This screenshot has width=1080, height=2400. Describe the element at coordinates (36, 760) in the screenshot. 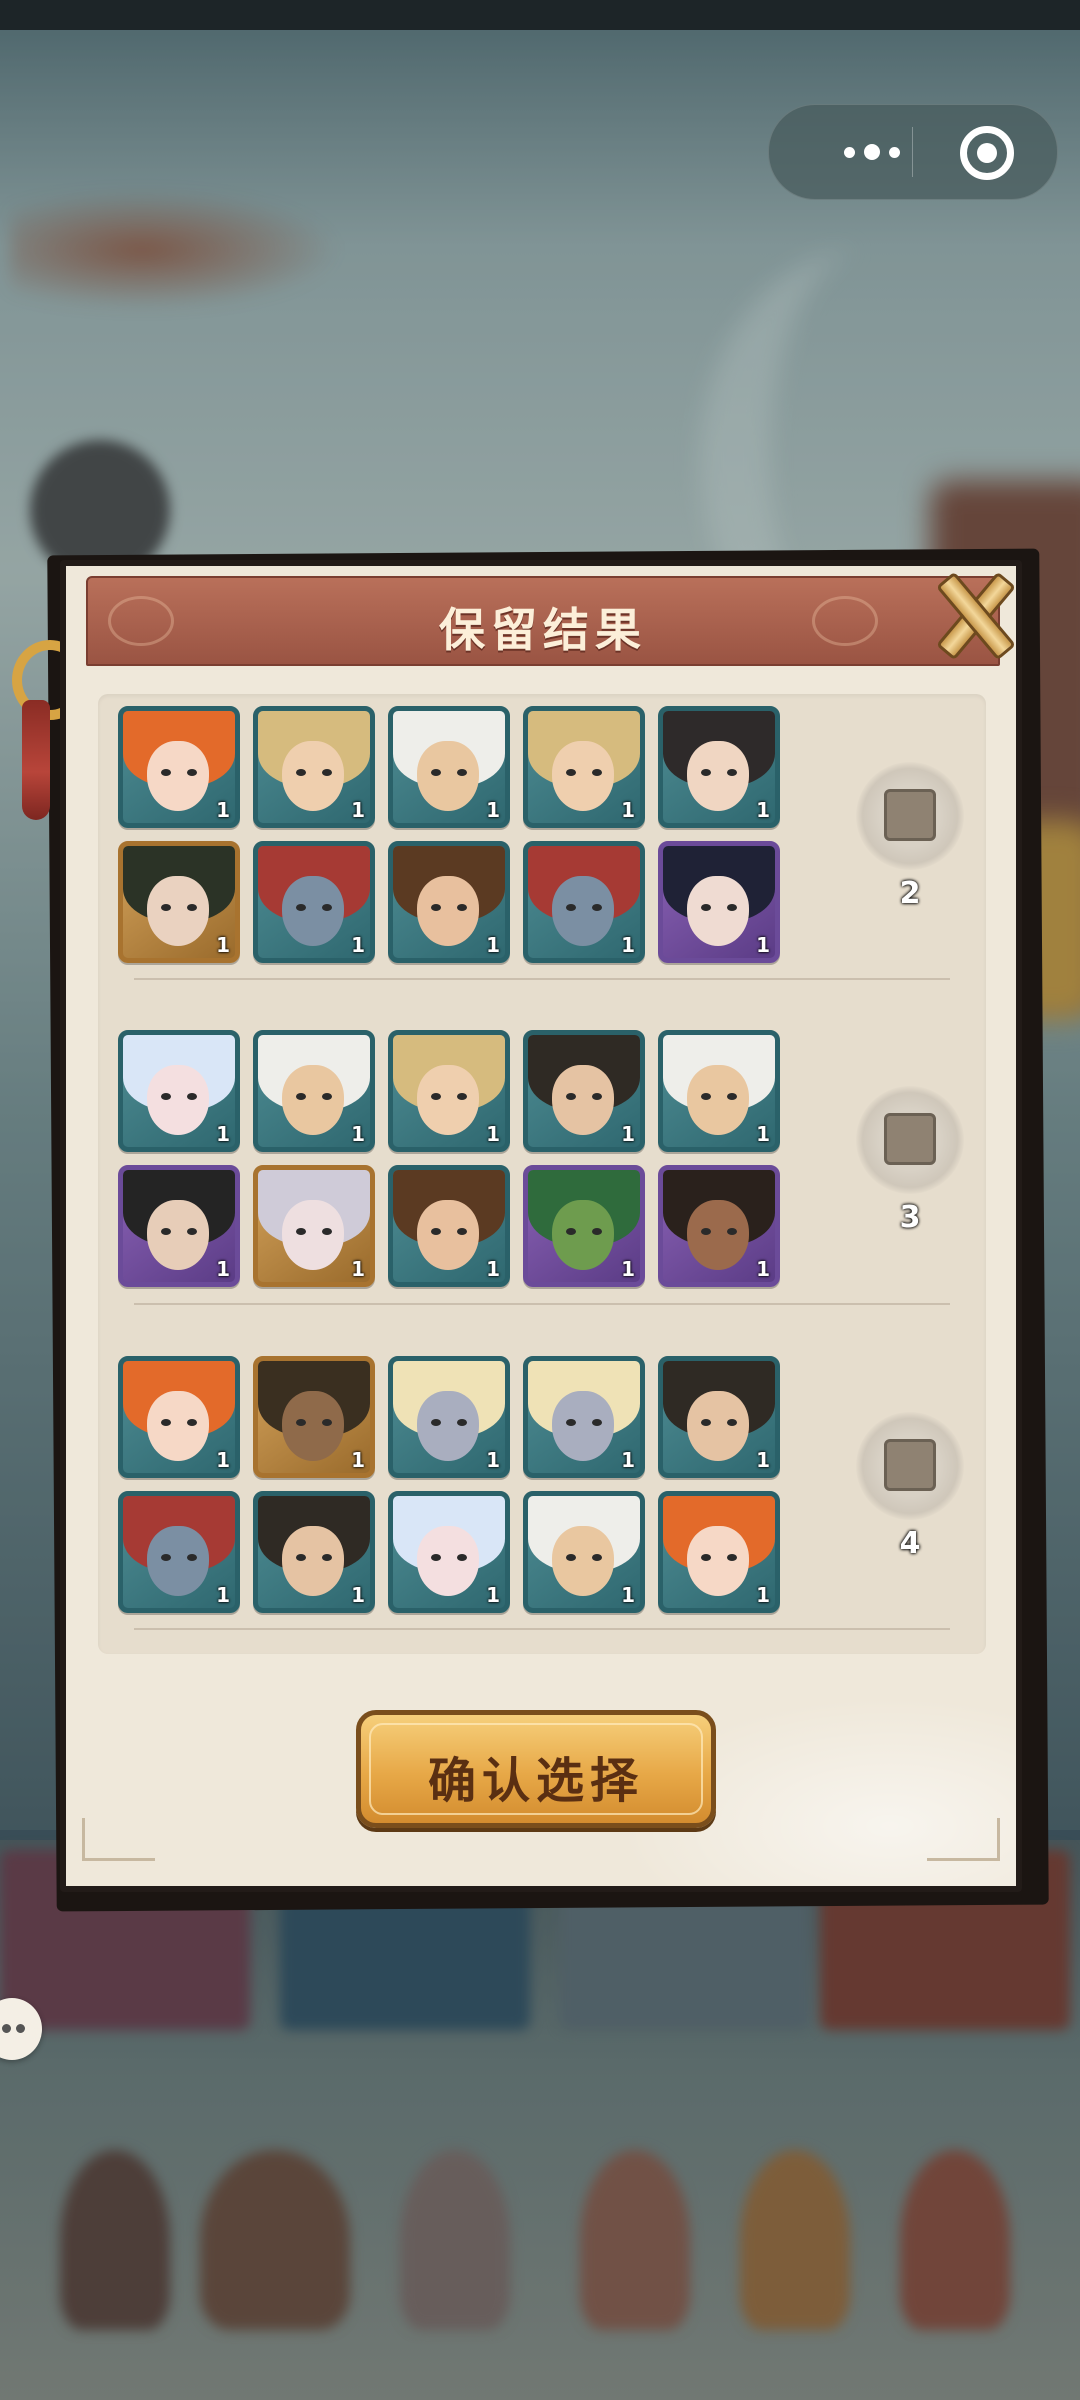

I see `tassel-icon` at that location.